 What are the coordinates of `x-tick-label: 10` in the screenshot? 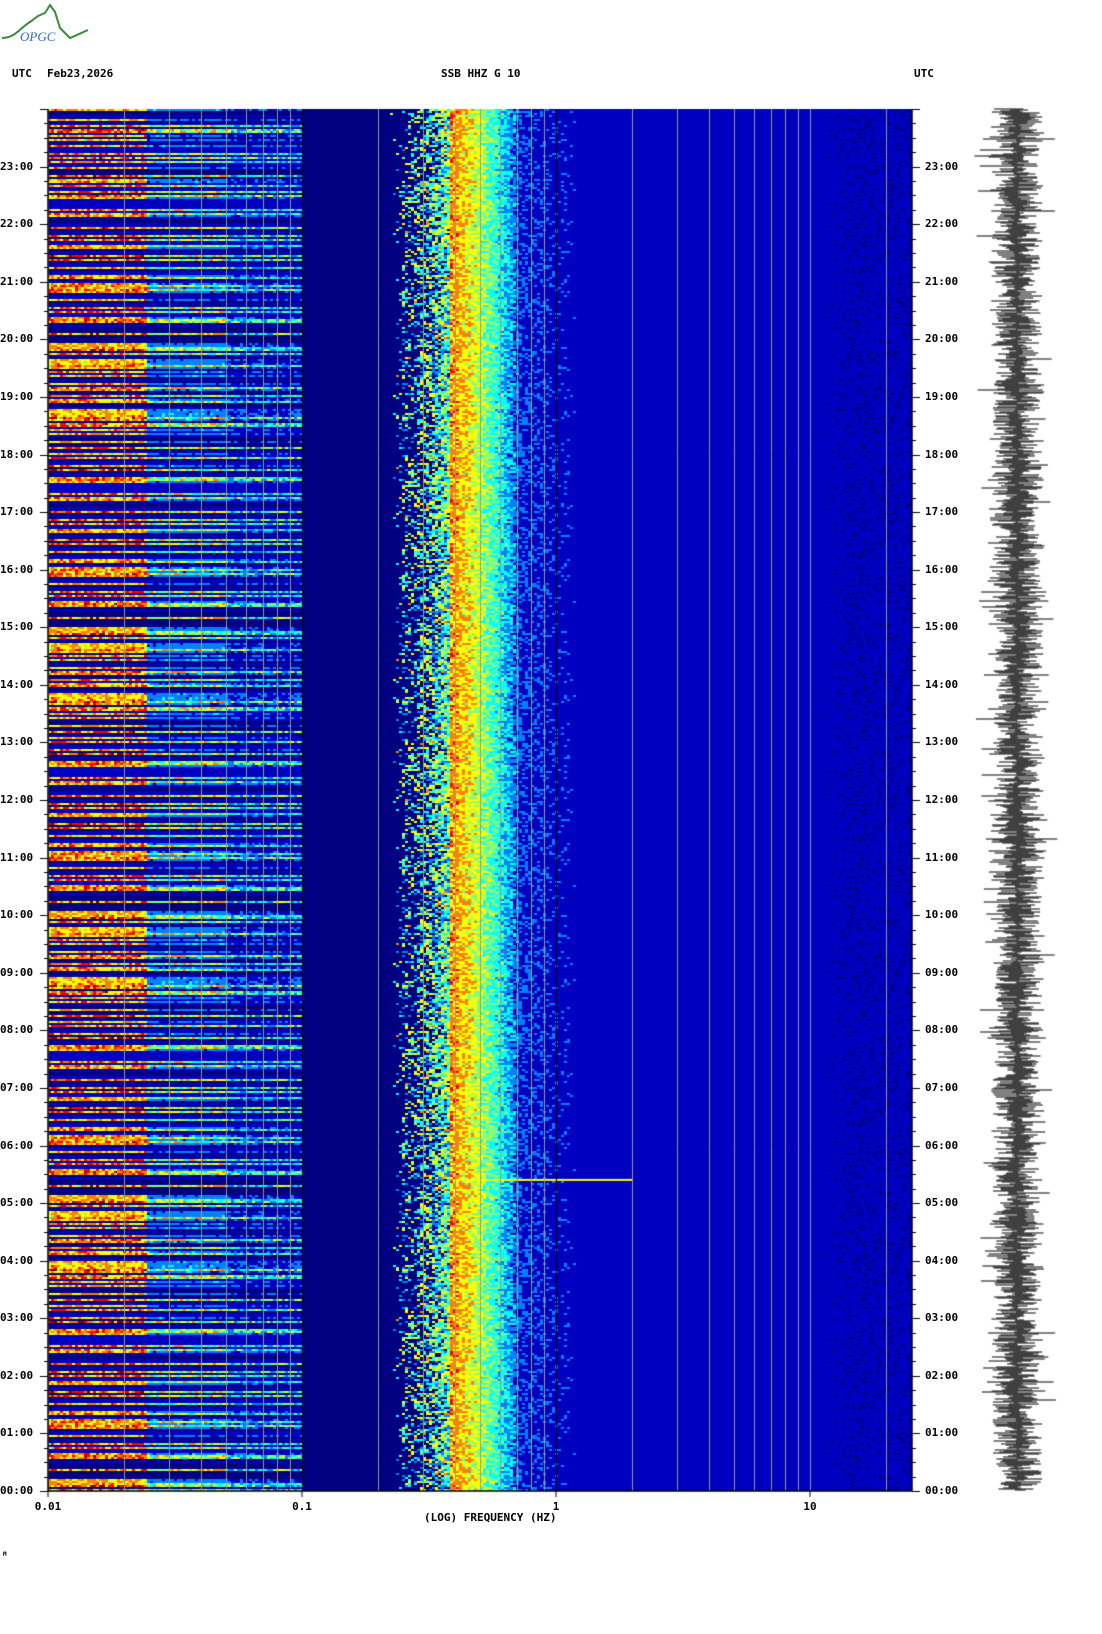 It's located at (810, 1506).